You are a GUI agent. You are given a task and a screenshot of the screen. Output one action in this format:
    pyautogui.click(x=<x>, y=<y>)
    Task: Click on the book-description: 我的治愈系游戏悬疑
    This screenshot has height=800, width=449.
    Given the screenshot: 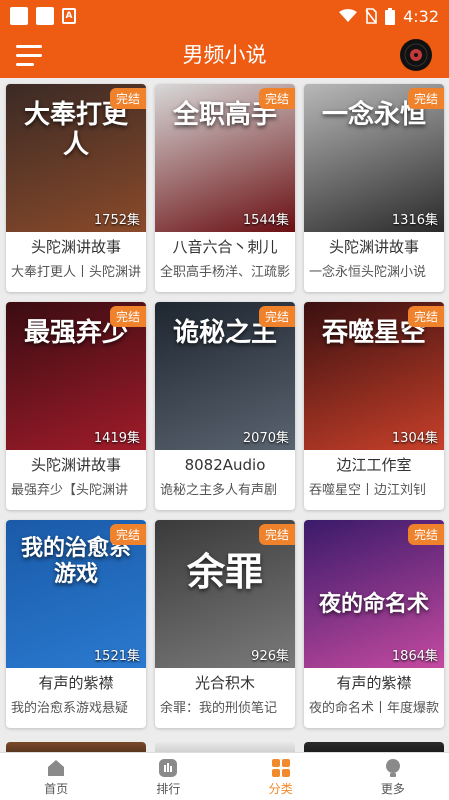 What is the action you would take?
    pyautogui.click(x=70, y=708)
    